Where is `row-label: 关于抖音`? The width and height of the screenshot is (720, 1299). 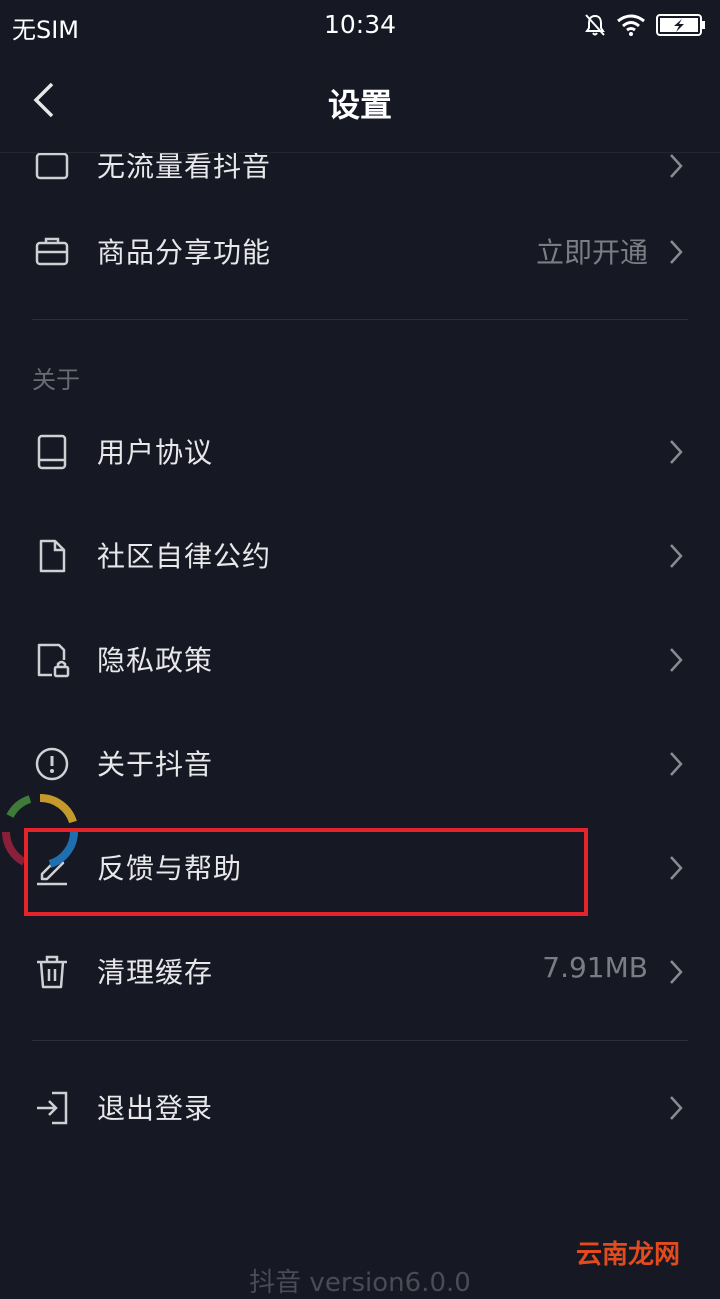
row-label: 关于抖音 is located at coordinates (155, 764).